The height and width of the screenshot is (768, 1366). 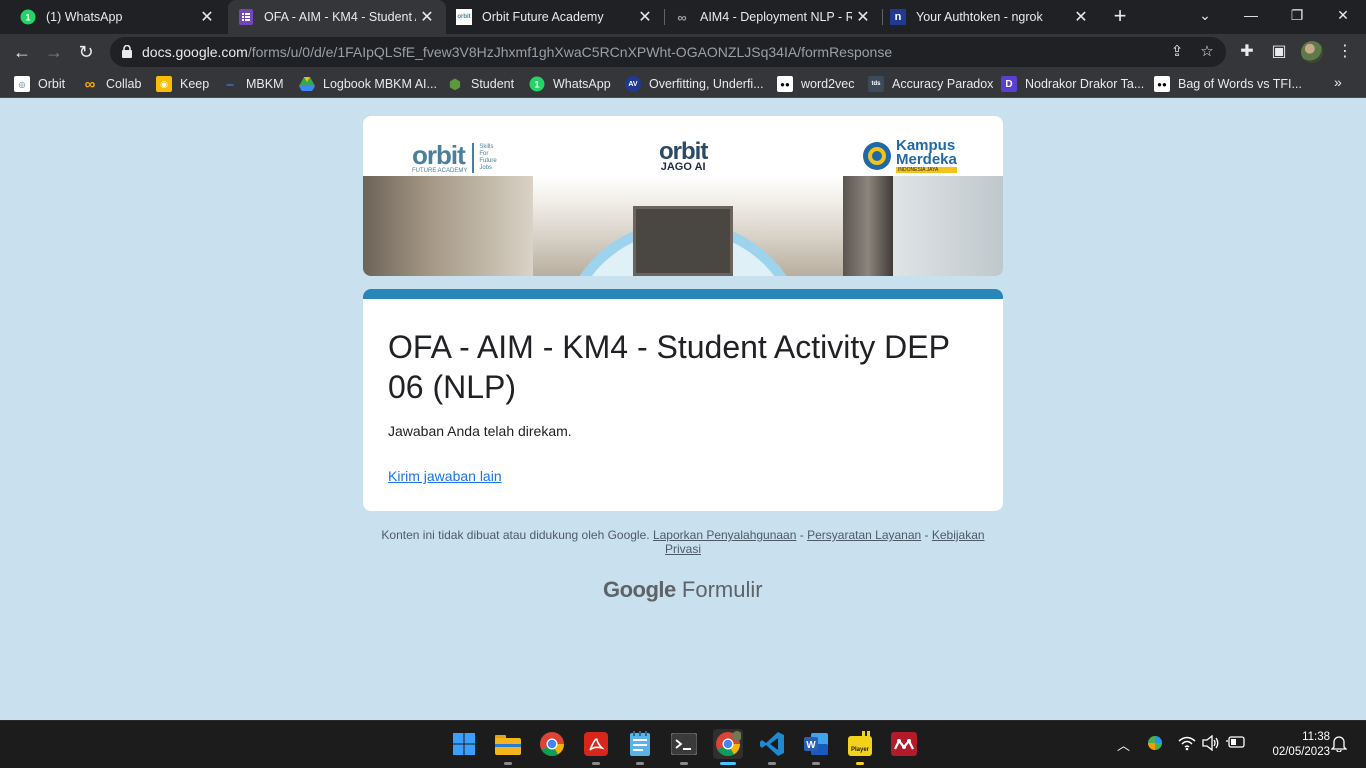 What do you see at coordinates (1120, 17) in the screenshot?
I see `new-tab-button: +` at bounding box center [1120, 17].